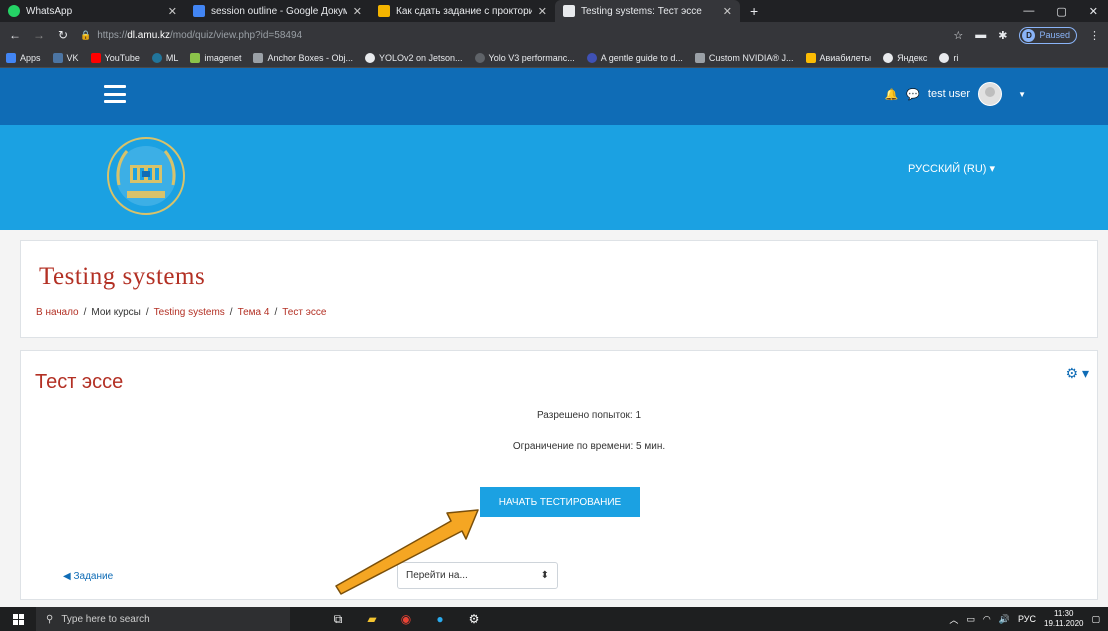  What do you see at coordinates (591, 57) in the screenshot?
I see `site-icon` at bounding box center [591, 57].